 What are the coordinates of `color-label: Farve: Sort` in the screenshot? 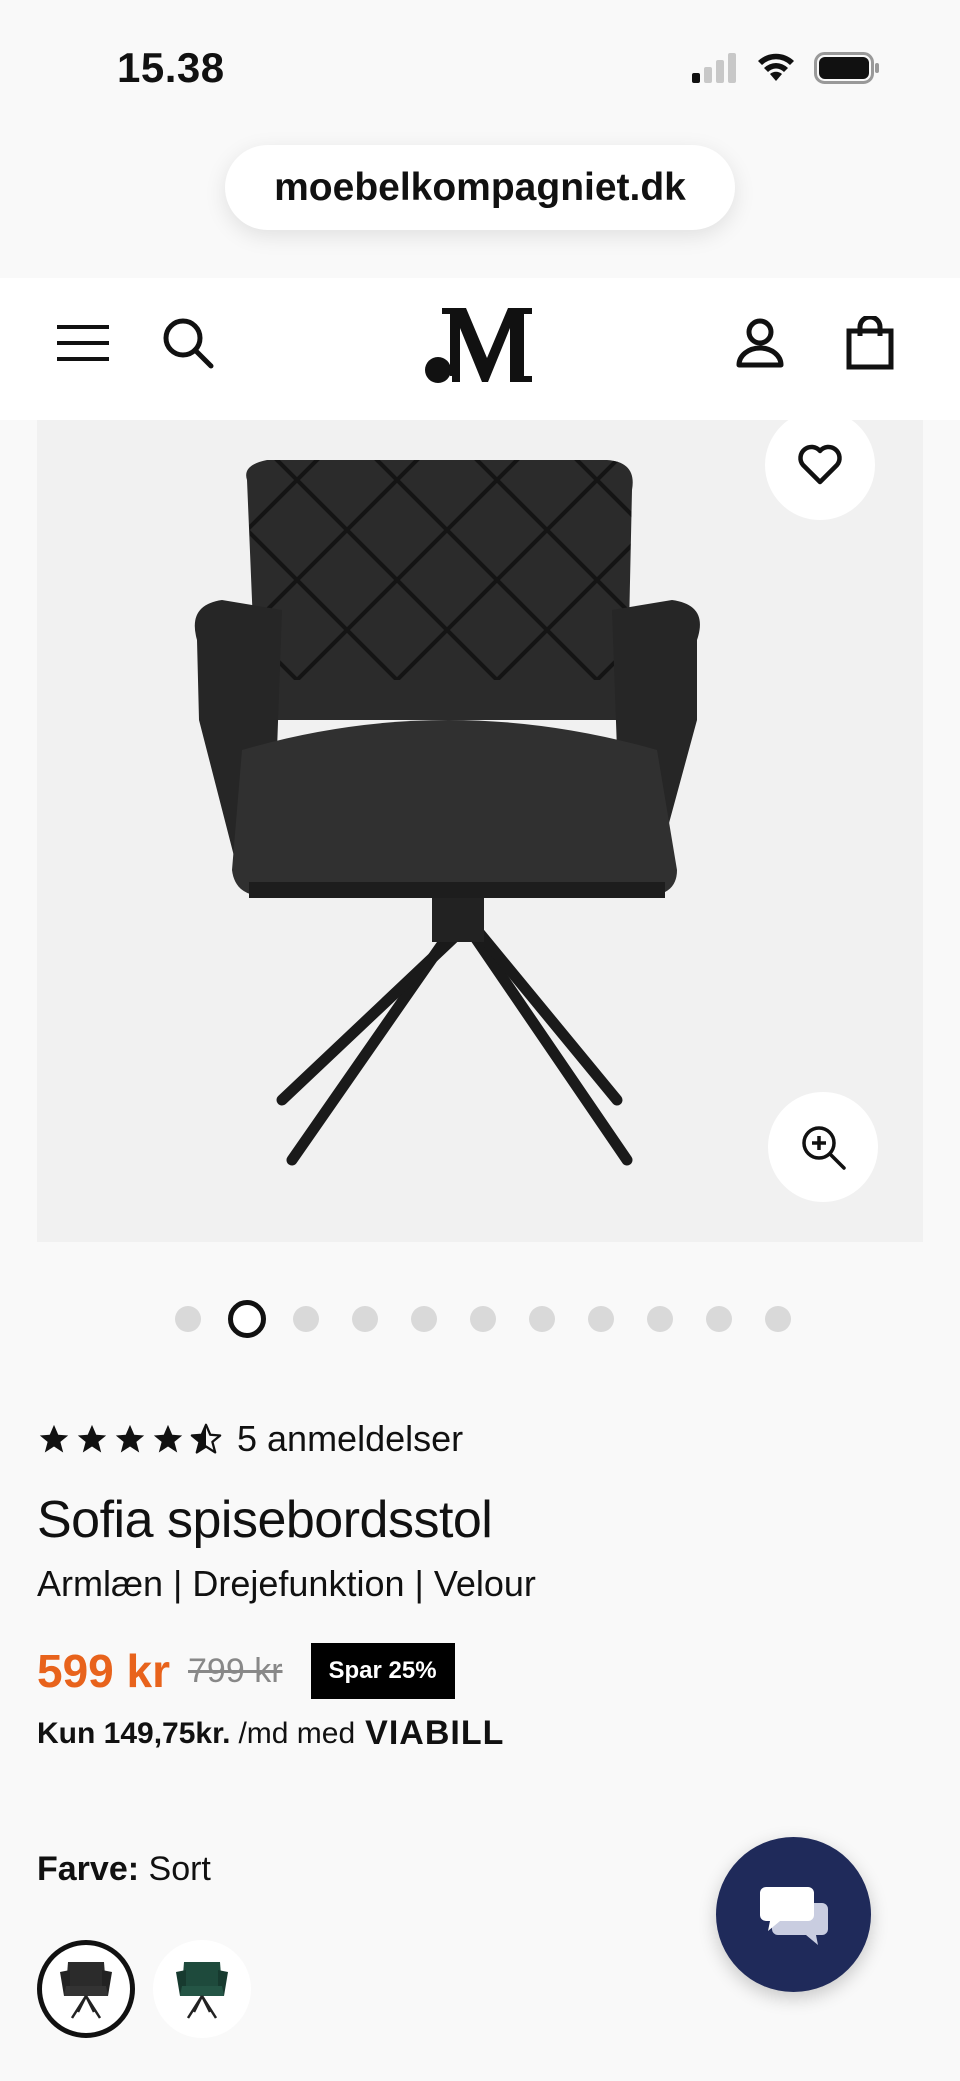 It's located at (124, 1869).